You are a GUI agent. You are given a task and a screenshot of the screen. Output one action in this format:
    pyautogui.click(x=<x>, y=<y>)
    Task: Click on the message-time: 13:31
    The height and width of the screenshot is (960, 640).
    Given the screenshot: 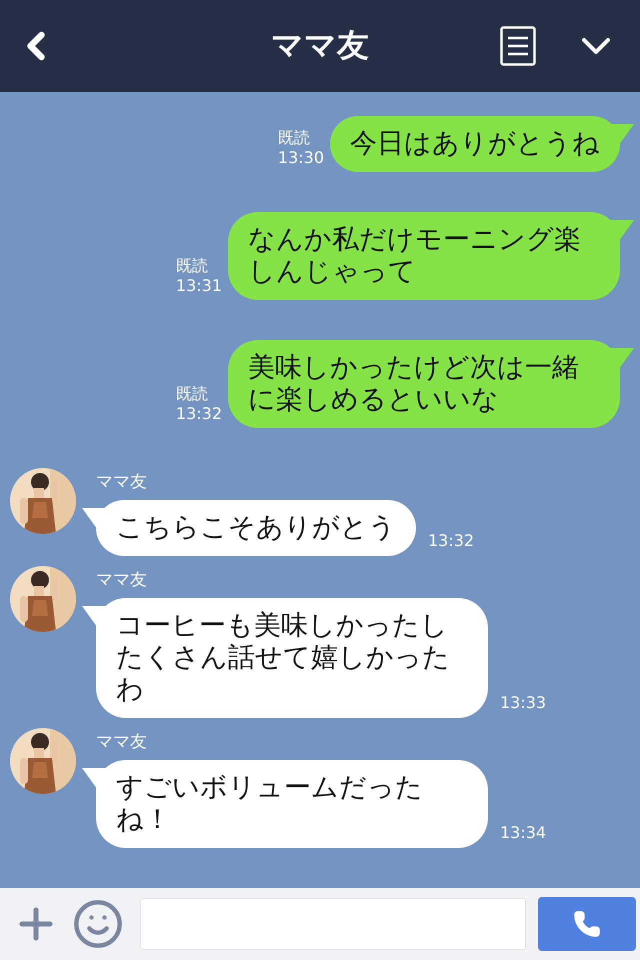 What is the action you would take?
    pyautogui.click(x=199, y=286)
    